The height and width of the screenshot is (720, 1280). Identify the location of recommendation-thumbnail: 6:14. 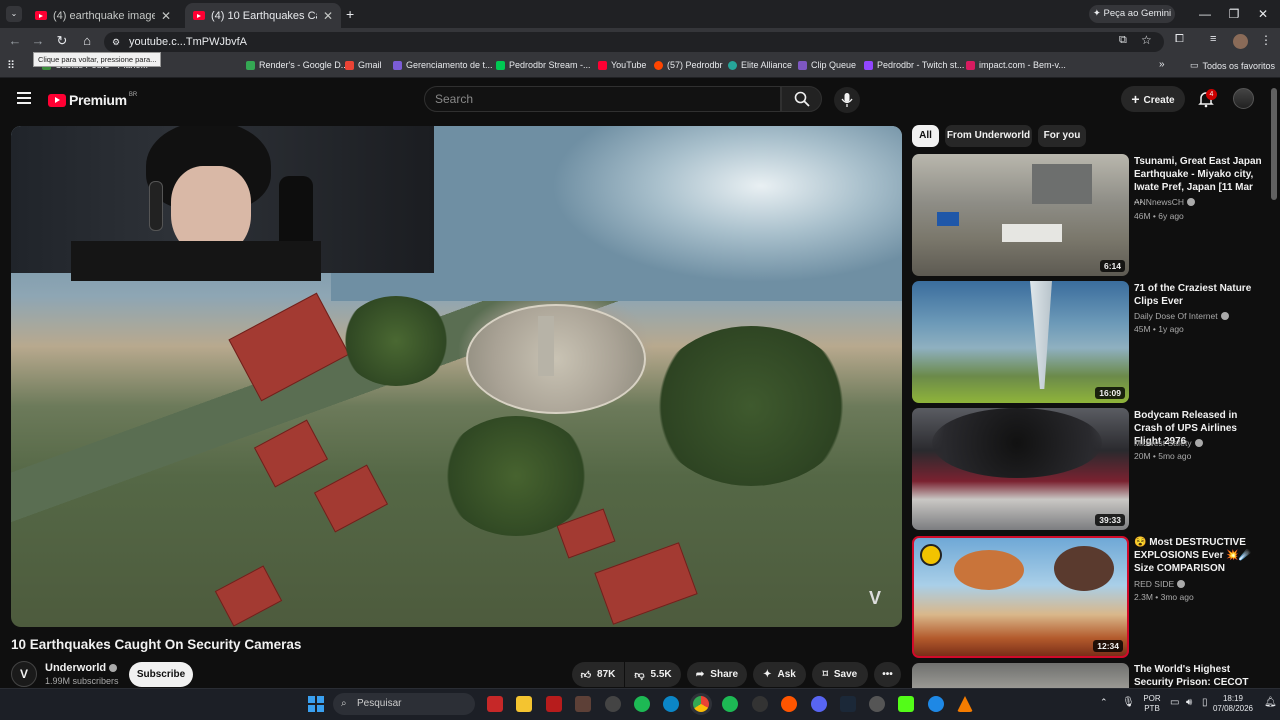
(1020, 215).